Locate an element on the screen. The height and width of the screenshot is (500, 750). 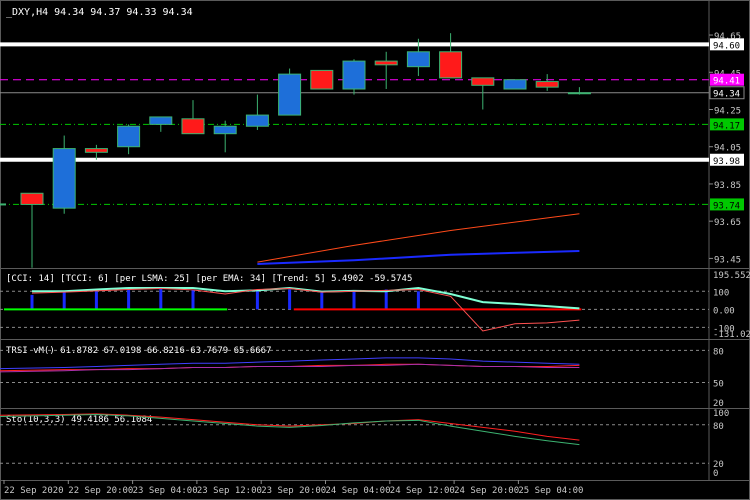
sto-tick-label: 80 is located at coordinates (718, 427).